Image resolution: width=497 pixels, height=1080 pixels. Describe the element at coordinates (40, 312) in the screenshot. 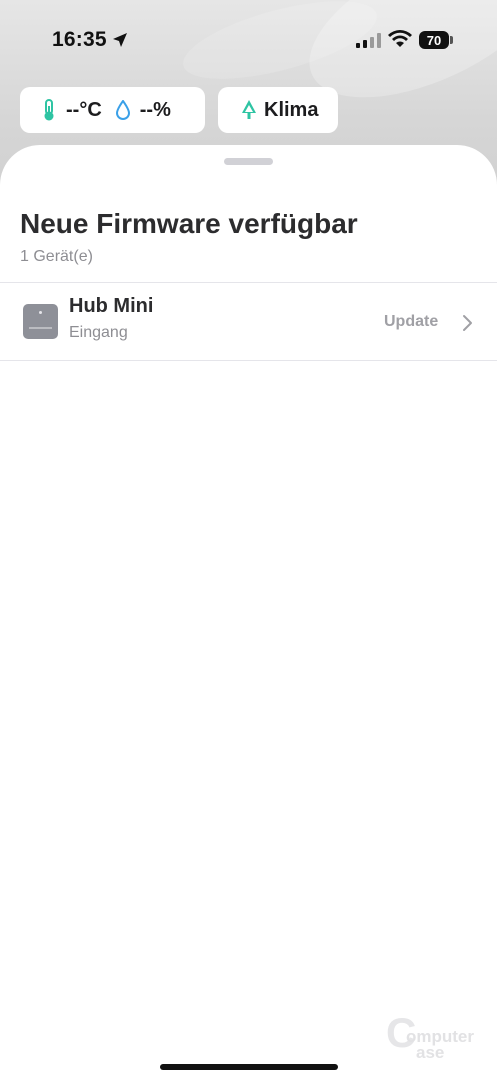

I see `device-led` at that location.